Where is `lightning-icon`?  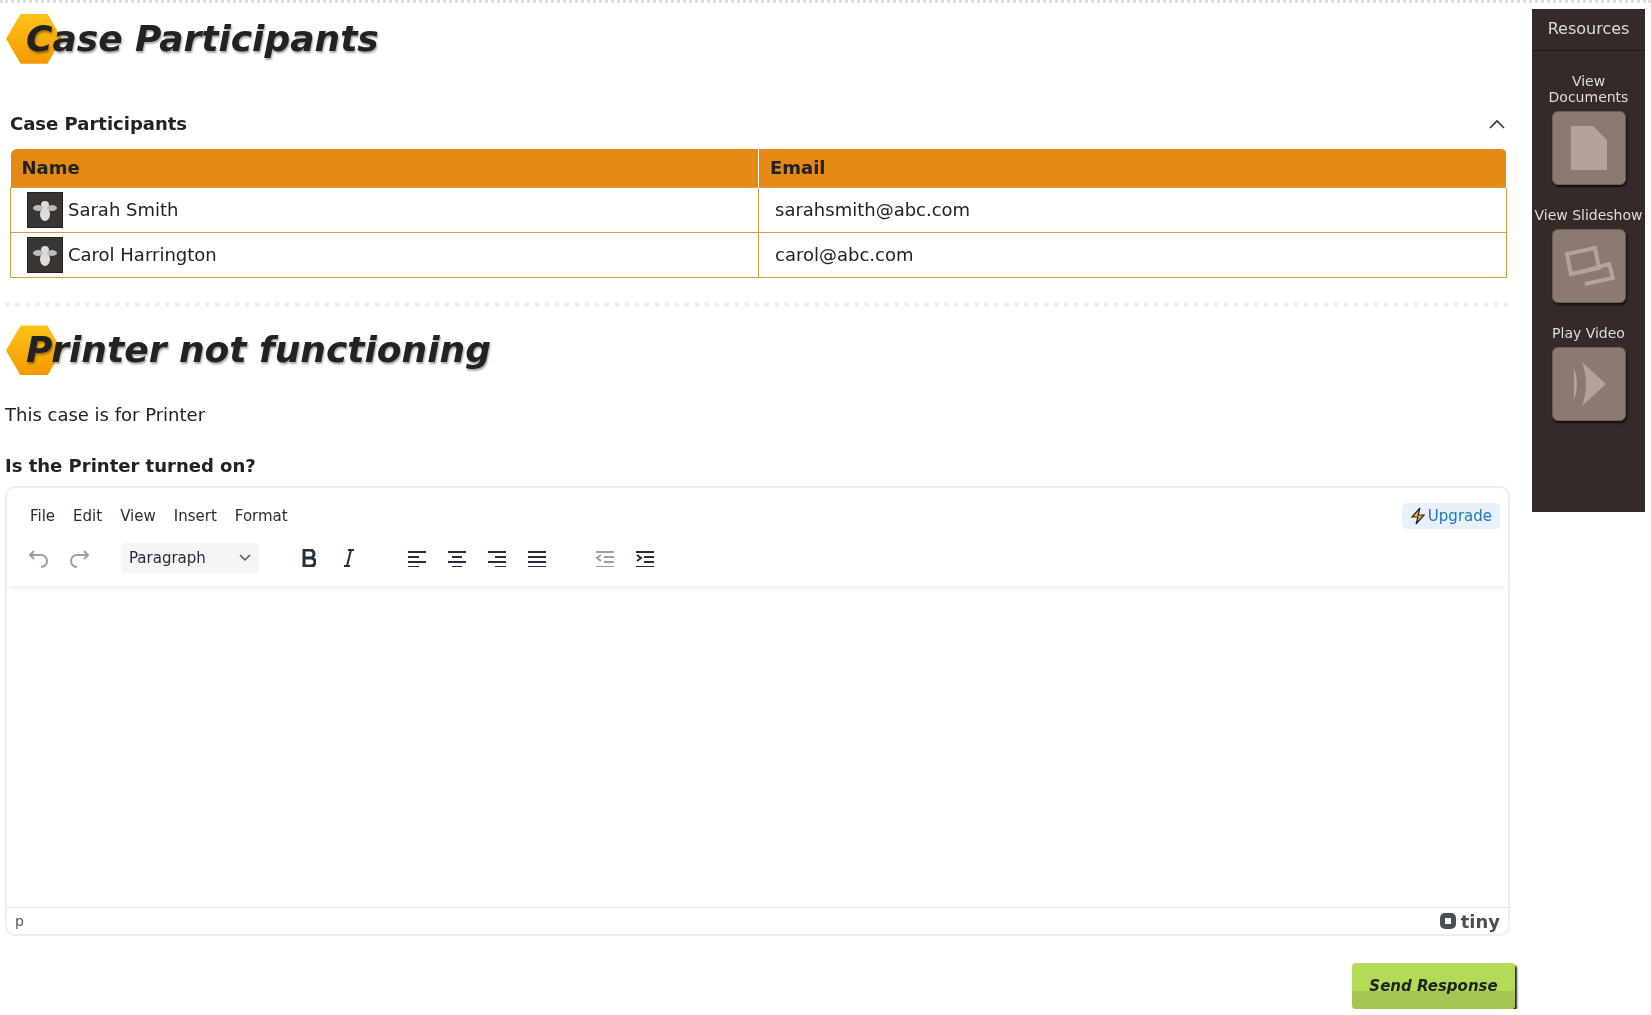
lightning-icon is located at coordinates (1417, 516).